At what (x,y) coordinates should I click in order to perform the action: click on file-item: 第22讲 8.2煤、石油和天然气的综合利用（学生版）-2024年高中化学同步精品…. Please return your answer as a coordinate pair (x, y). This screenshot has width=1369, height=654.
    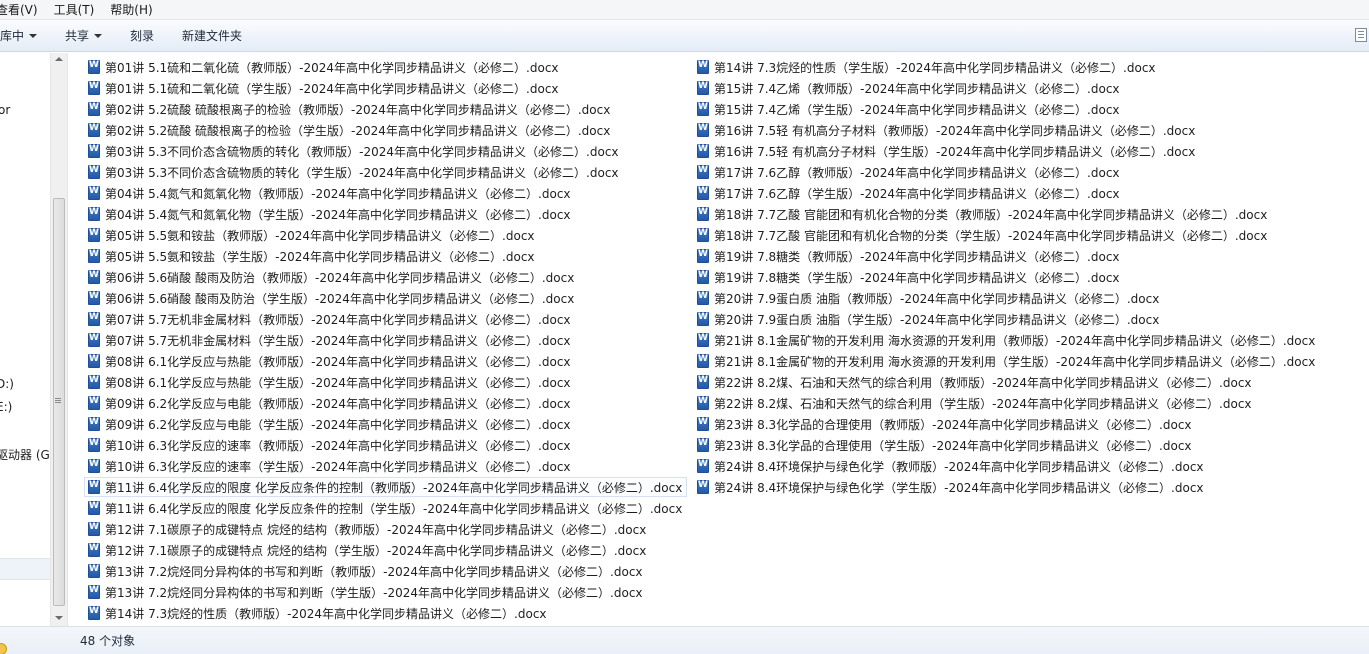
    Looking at the image, I should click on (975, 403).